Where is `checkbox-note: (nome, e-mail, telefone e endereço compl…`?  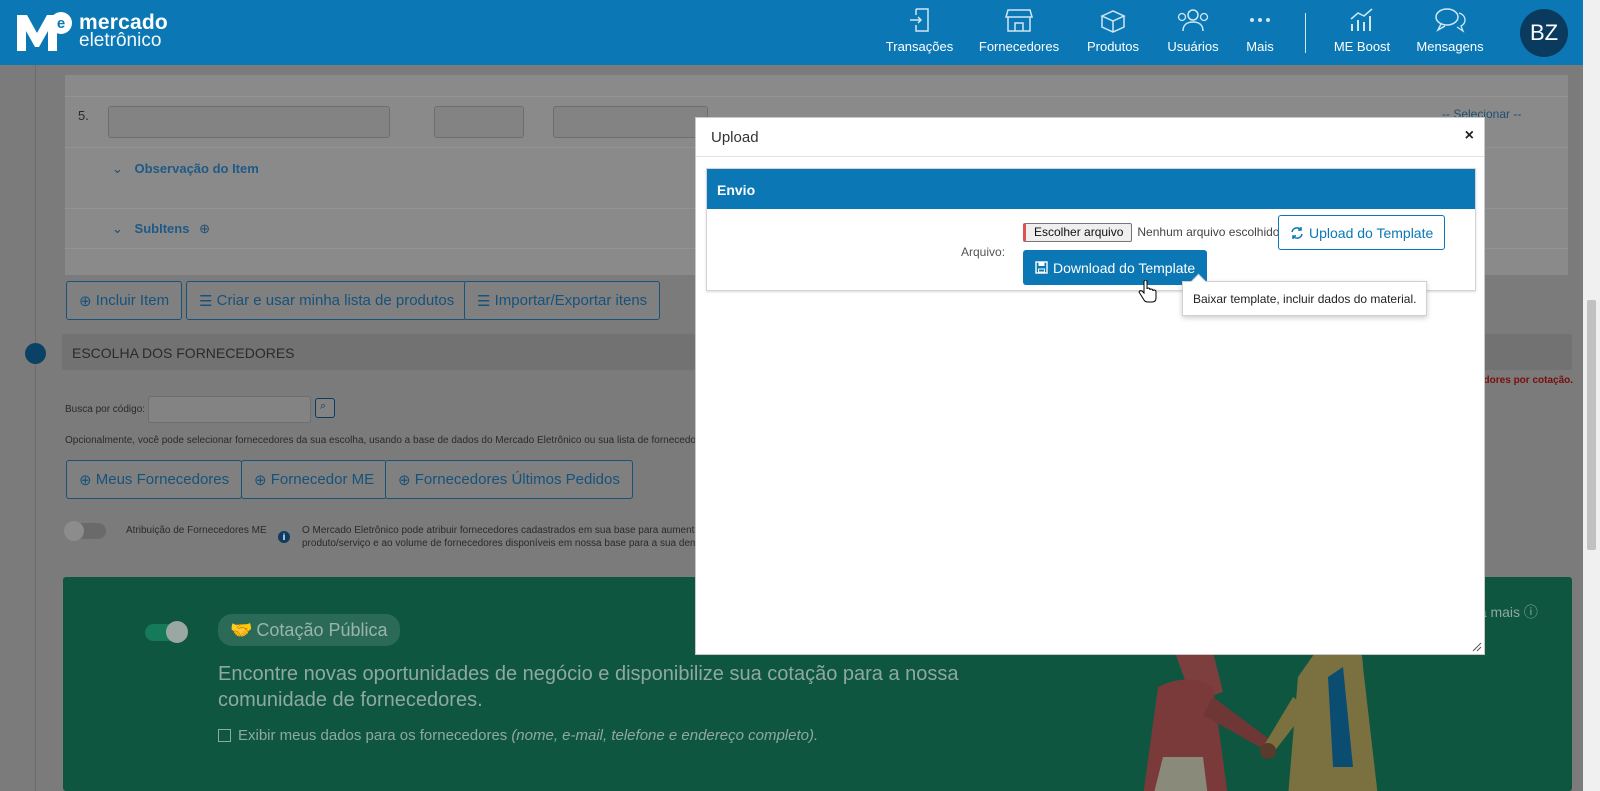
checkbox-note: (nome, e-mail, telefone e endereço compl… is located at coordinates (665, 735).